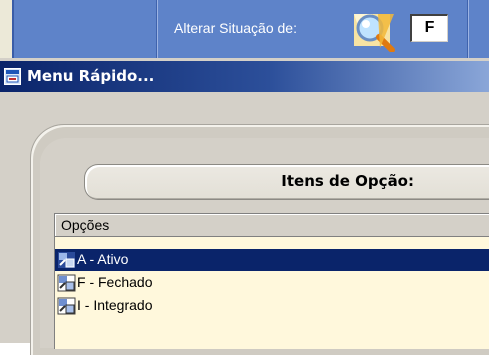 The image size is (489, 355). Describe the element at coordinates (12, 76) in the screenshot. I see `app-window-icon` at that location.